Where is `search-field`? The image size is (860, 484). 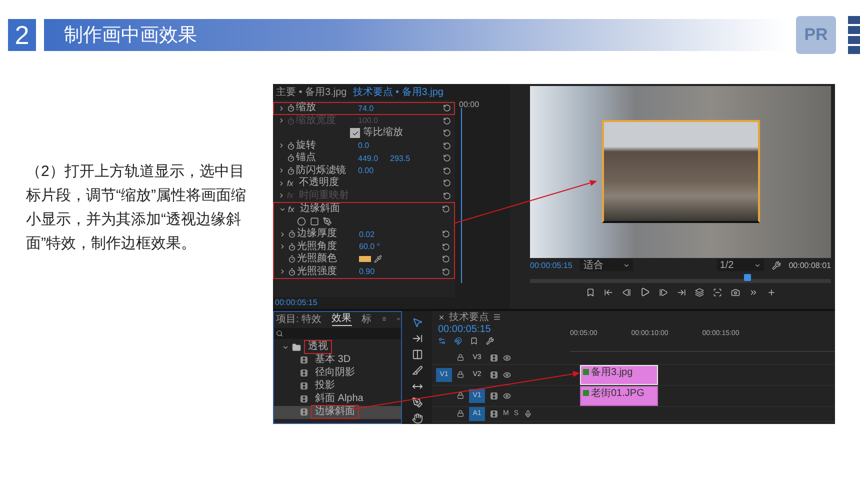 search-field is located at coordinates (337, 333).